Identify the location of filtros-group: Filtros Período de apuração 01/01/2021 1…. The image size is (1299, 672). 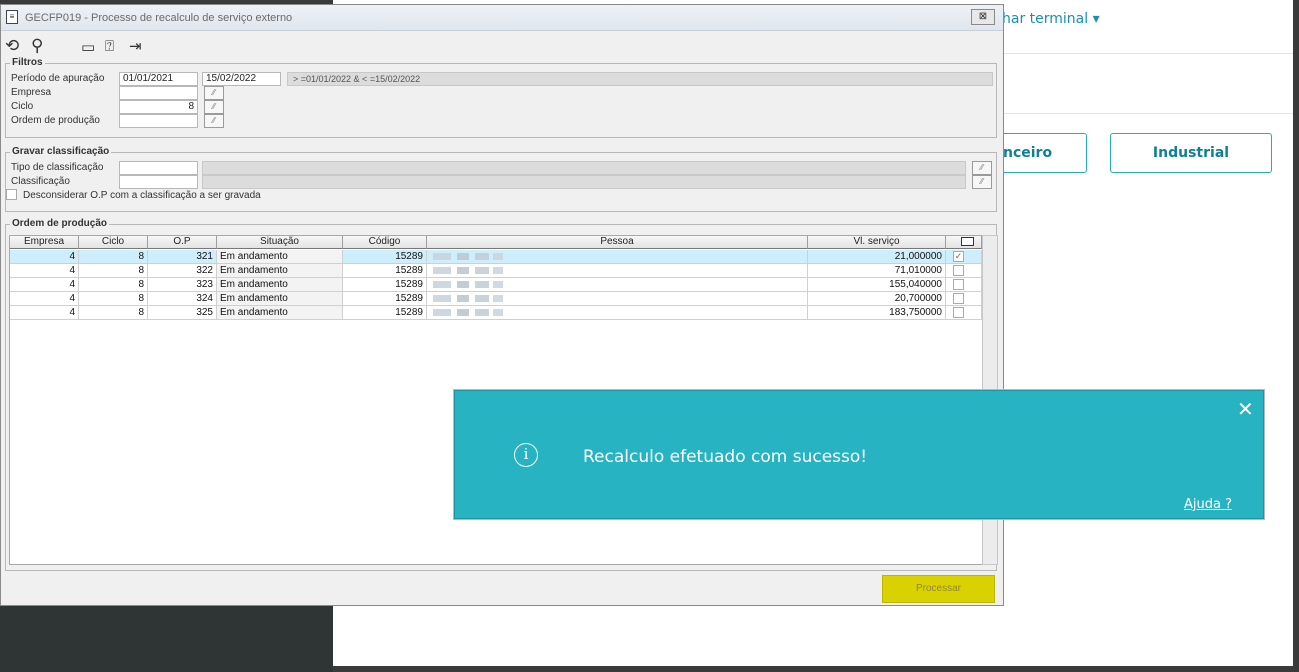
(501, 97).